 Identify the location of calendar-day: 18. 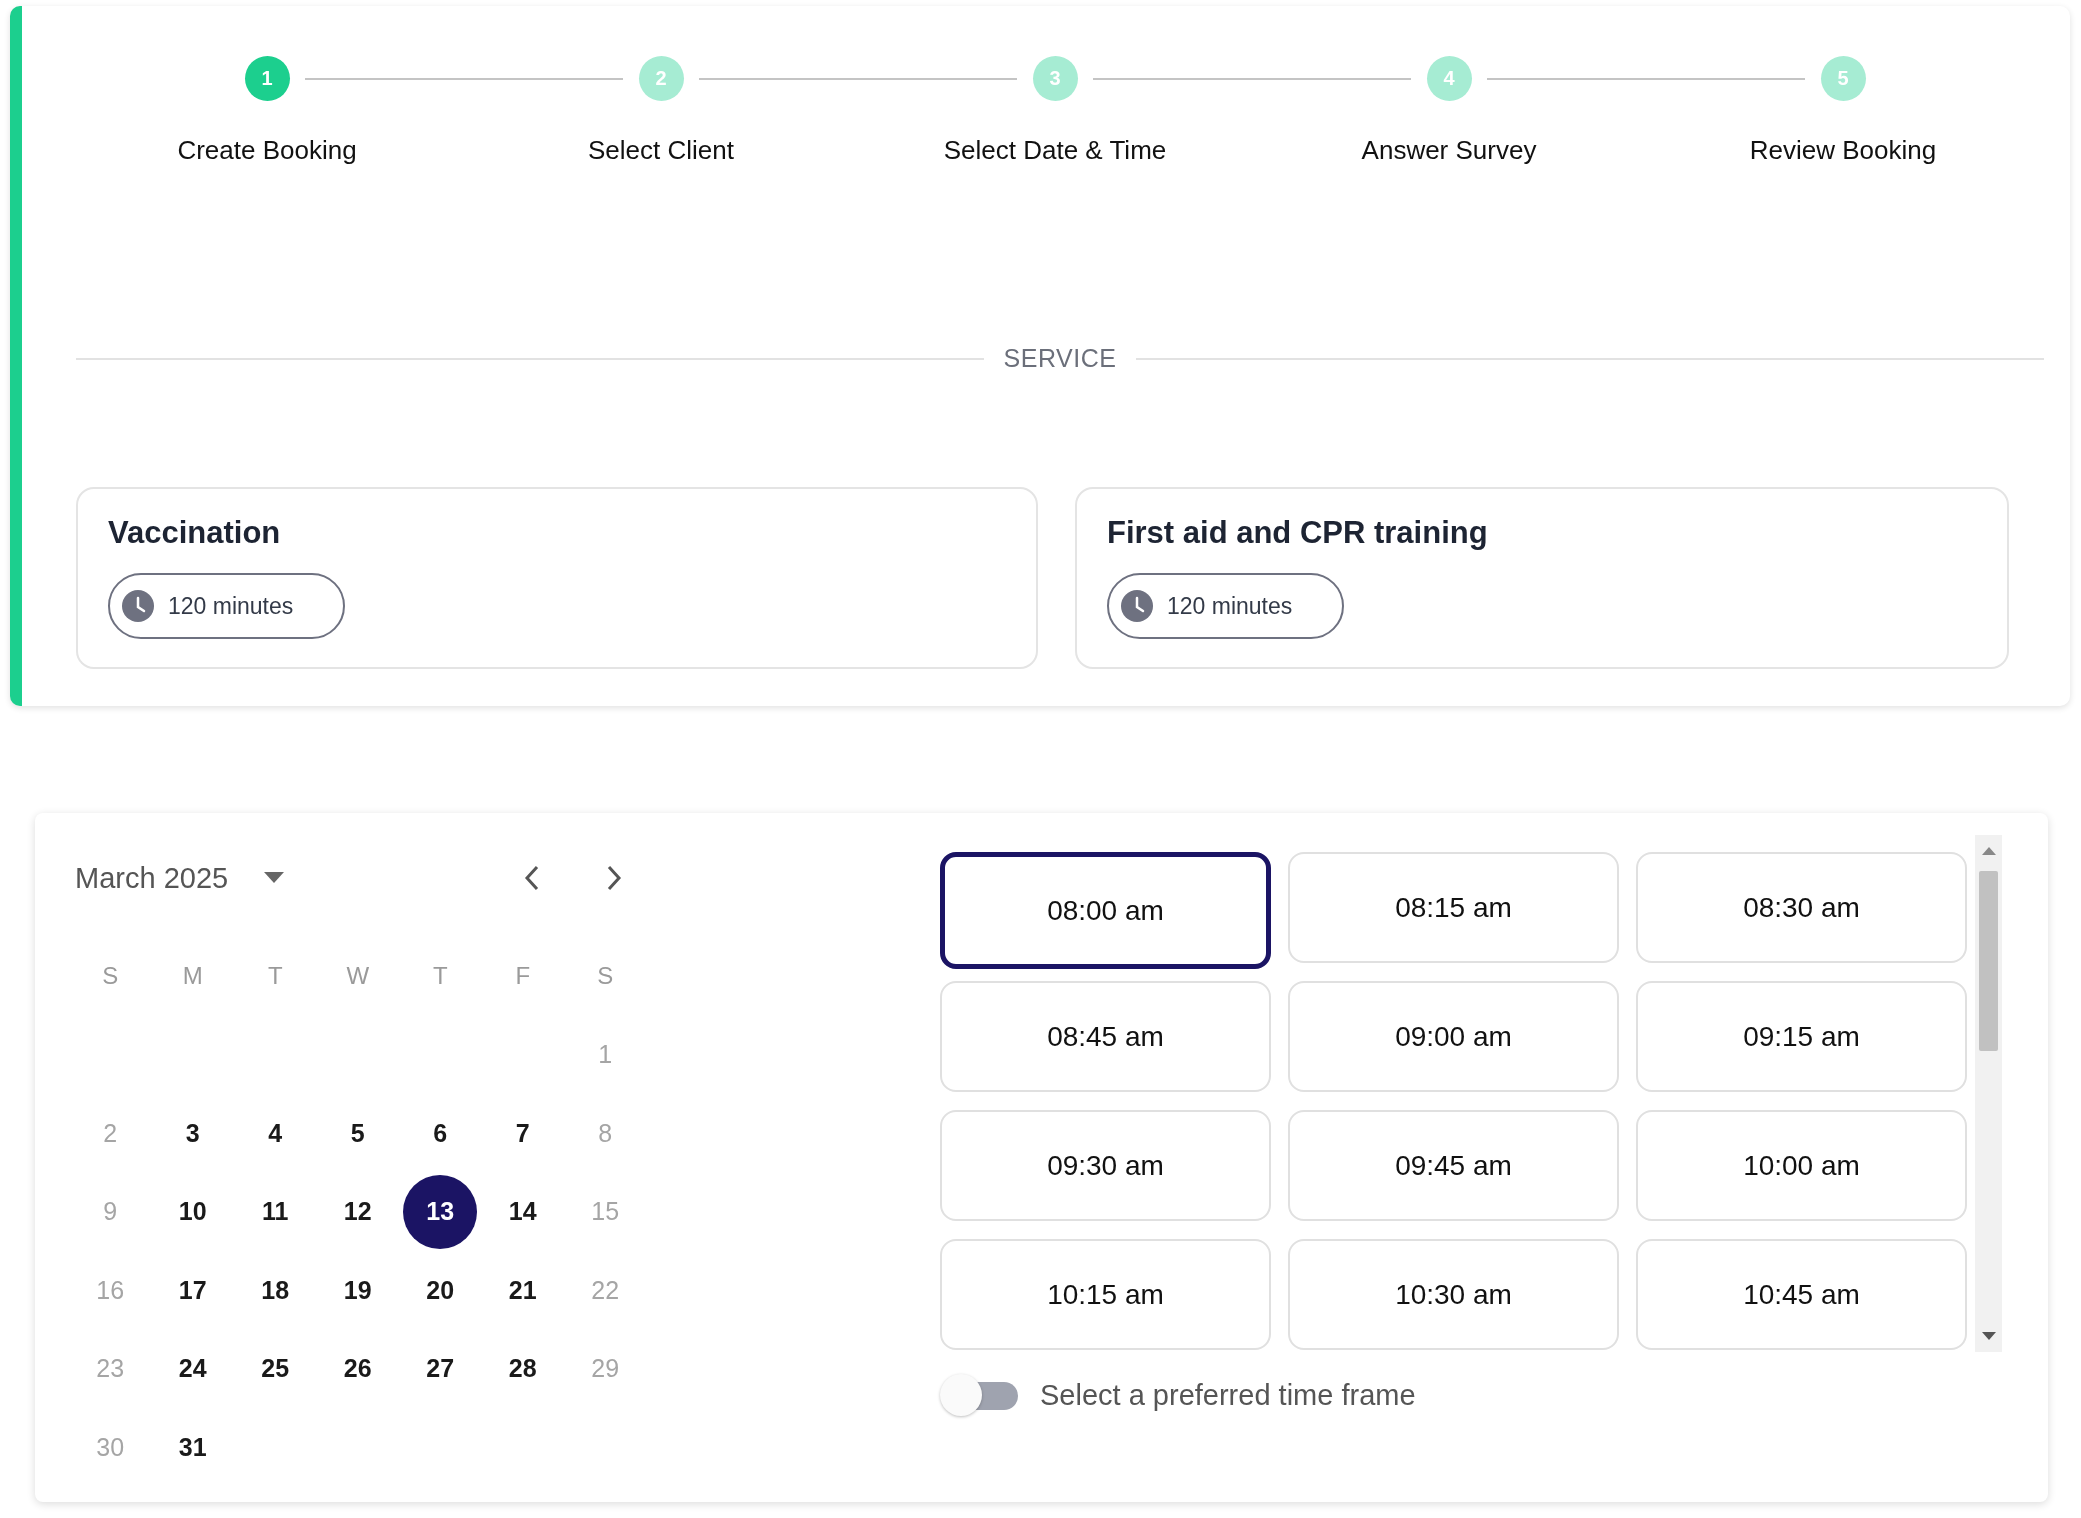
(275, 1290).